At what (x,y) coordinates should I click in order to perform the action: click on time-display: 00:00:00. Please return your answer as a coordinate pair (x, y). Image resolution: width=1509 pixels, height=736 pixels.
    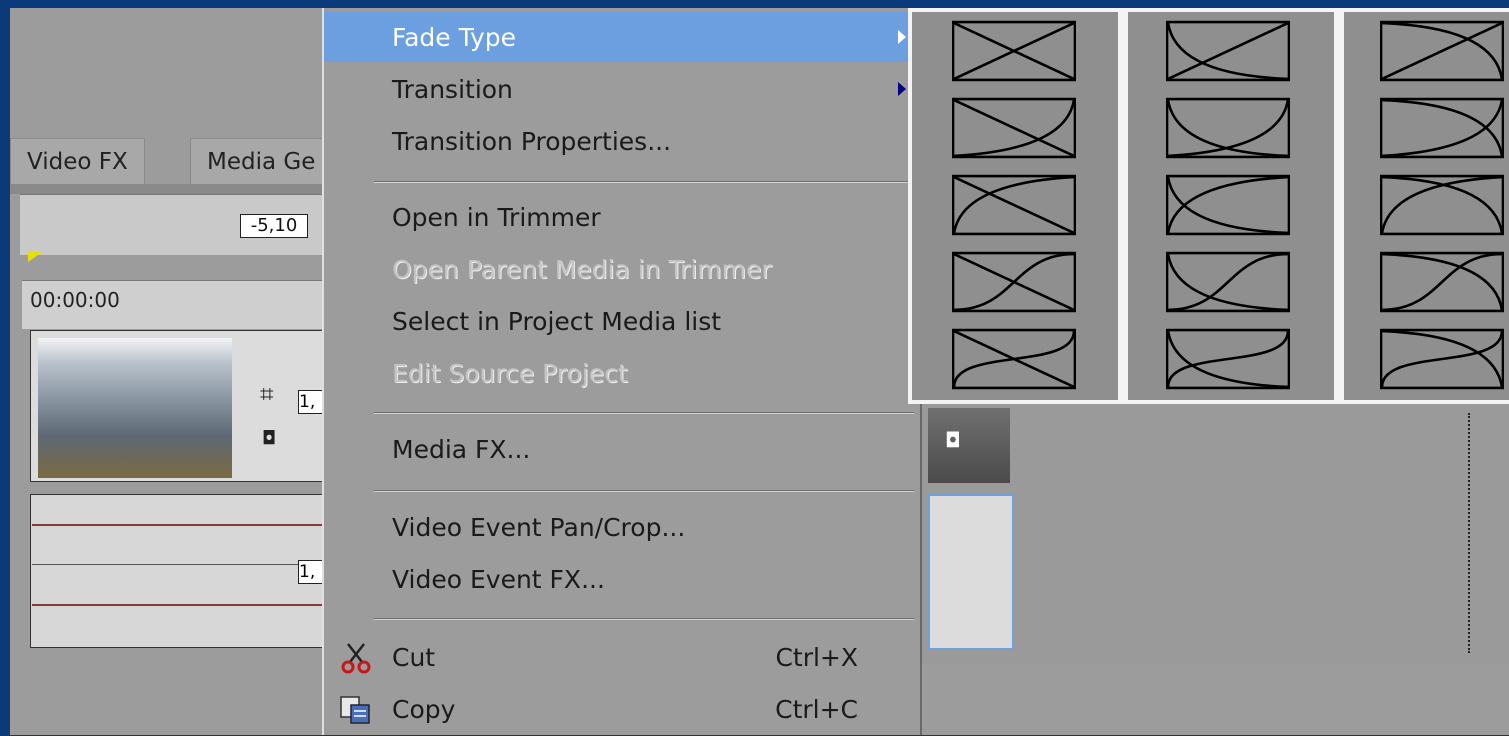
    Looking at the image, I should click on (75, 300).